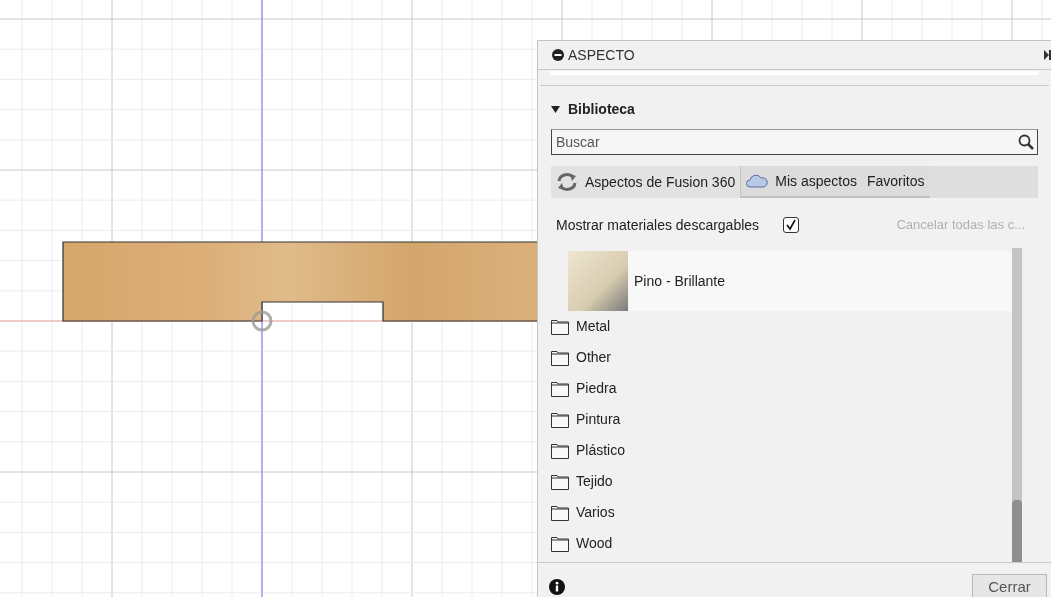 This screenshot has width=1051, height=597. Describe the element at coordinates (601, 55) in the screenshot. I see `panel-title: ASPECTO` at that location.